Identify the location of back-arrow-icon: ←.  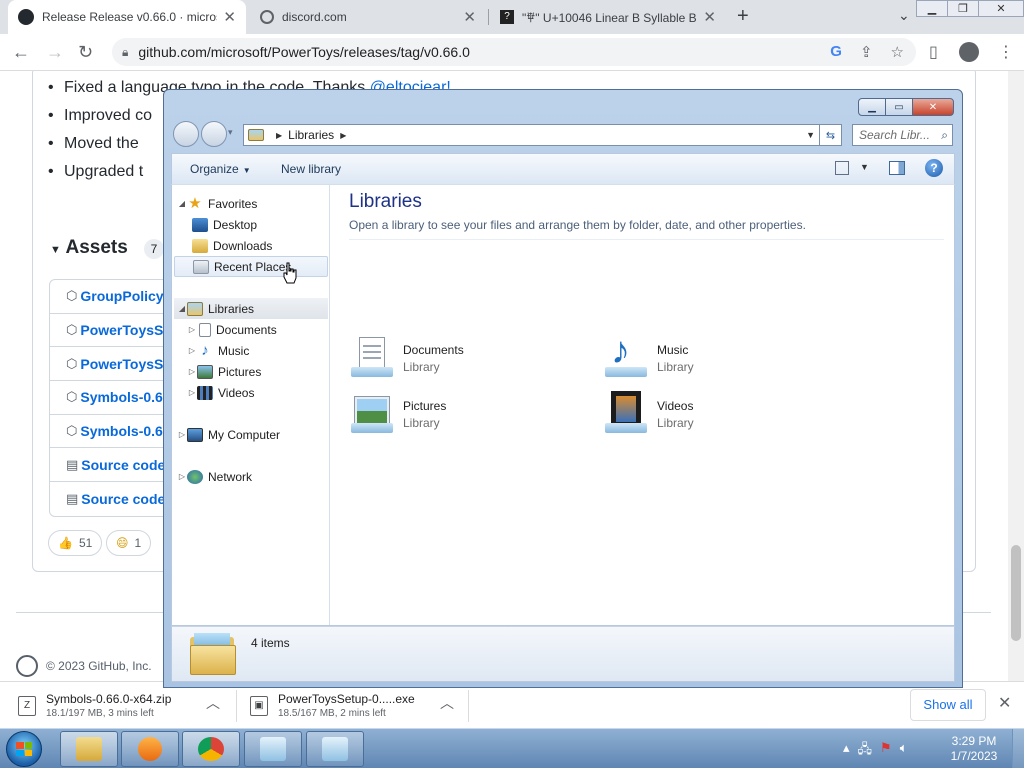
(21, 52).